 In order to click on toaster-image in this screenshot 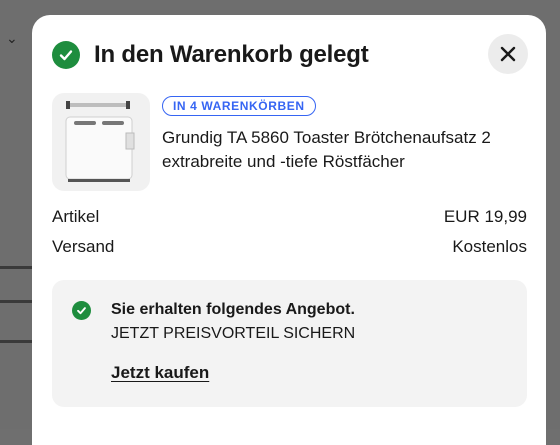, I will do `click(100, 141)`.